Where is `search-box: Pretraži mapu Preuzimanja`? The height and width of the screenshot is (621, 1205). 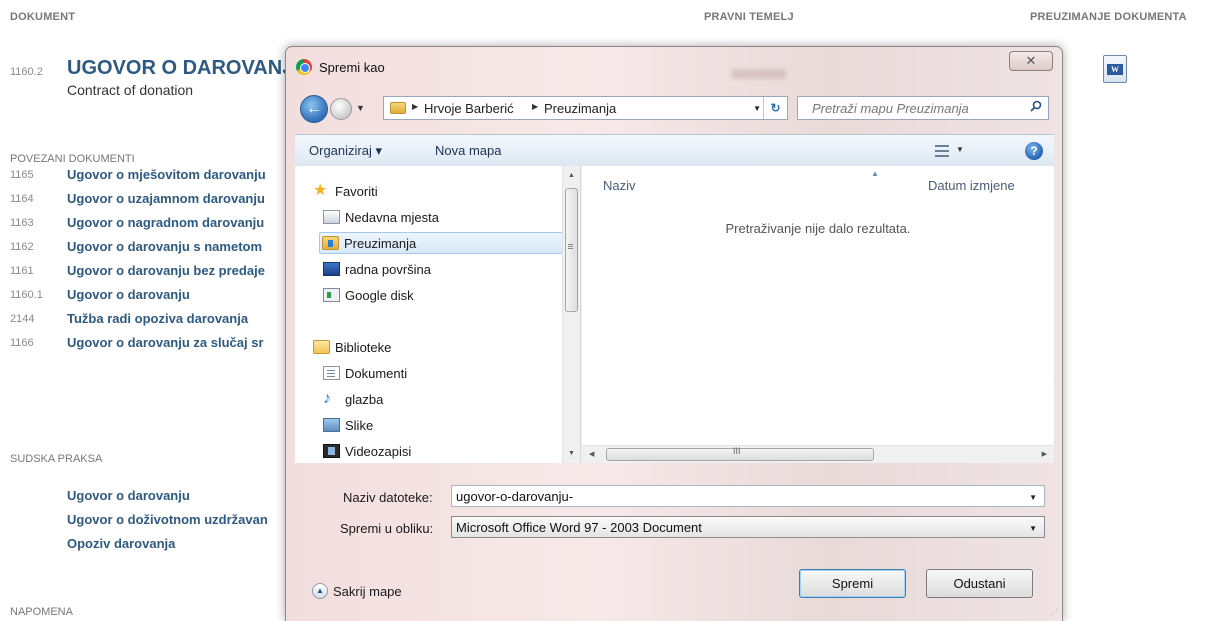
search-box: Pretraži mapu Preuzimanja is located at coordinates (923, 108).